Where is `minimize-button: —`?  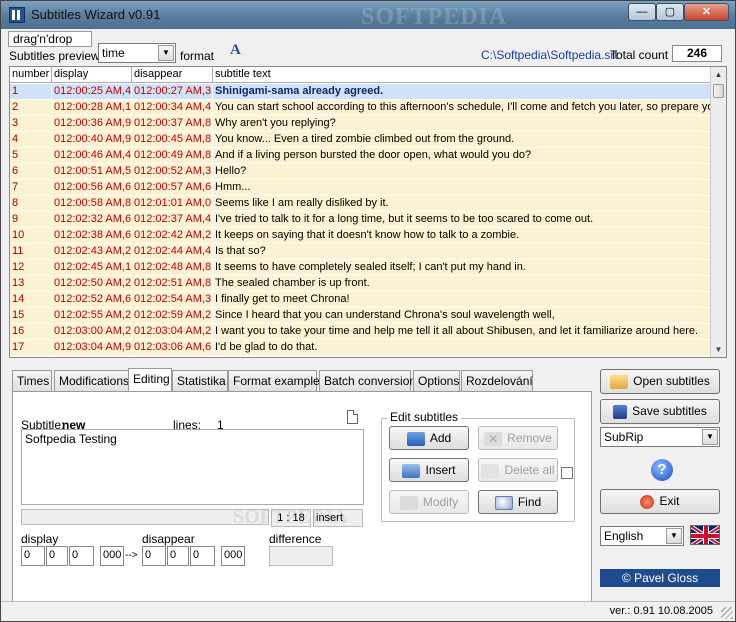
minimize-button: — is located at coordinates (642, 12).